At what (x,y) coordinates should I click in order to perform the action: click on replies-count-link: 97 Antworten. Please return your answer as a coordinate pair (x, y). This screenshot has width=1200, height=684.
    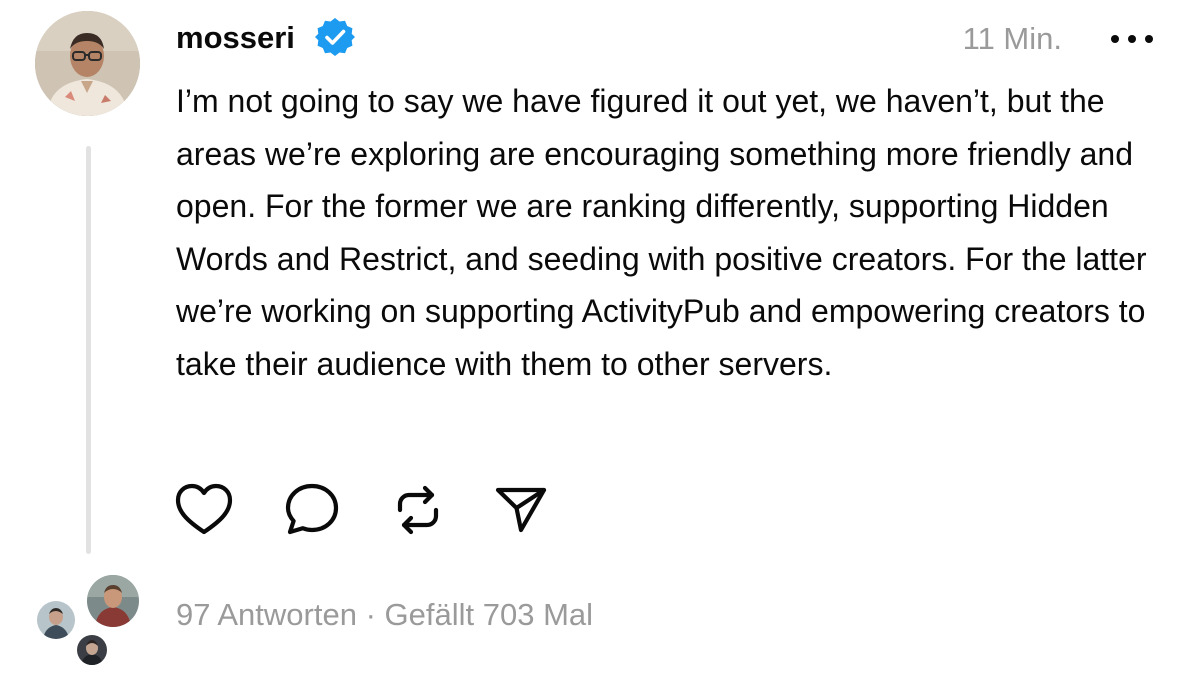
    Looking at the image, I should click on (266, 614).